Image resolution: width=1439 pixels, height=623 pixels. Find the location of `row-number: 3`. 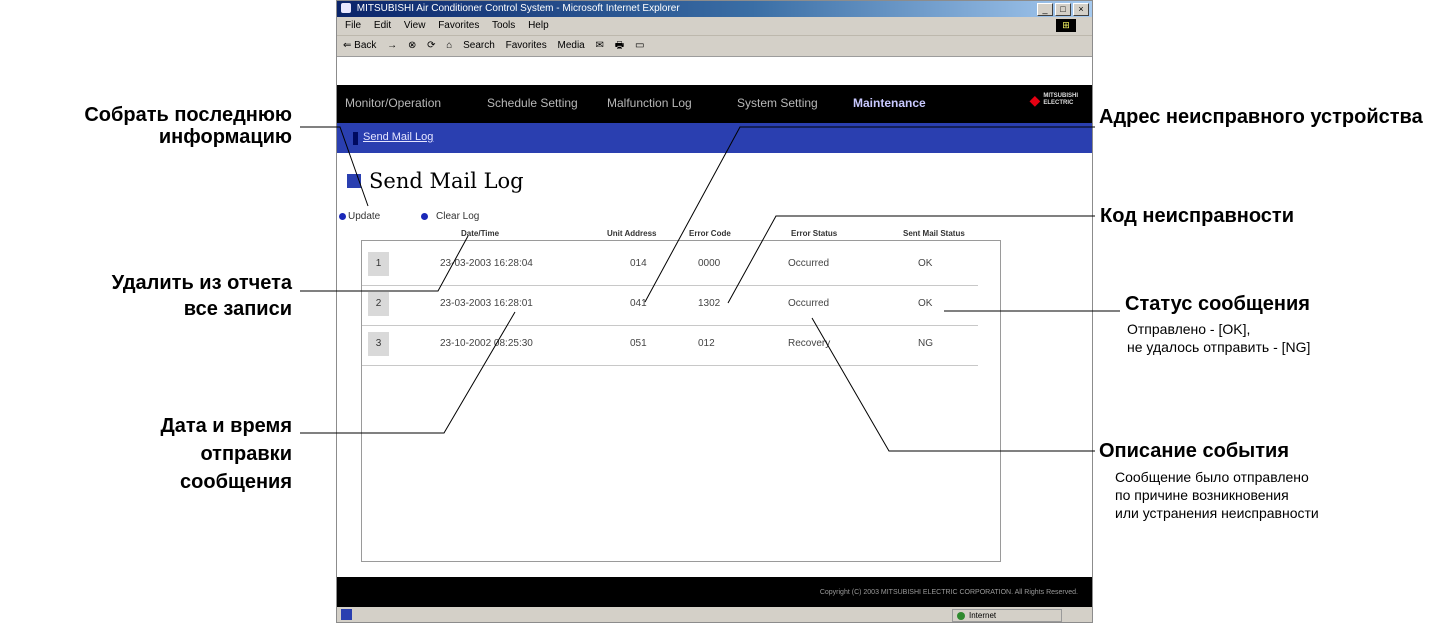

row-number: 3 is located at coordinates (378, 344).